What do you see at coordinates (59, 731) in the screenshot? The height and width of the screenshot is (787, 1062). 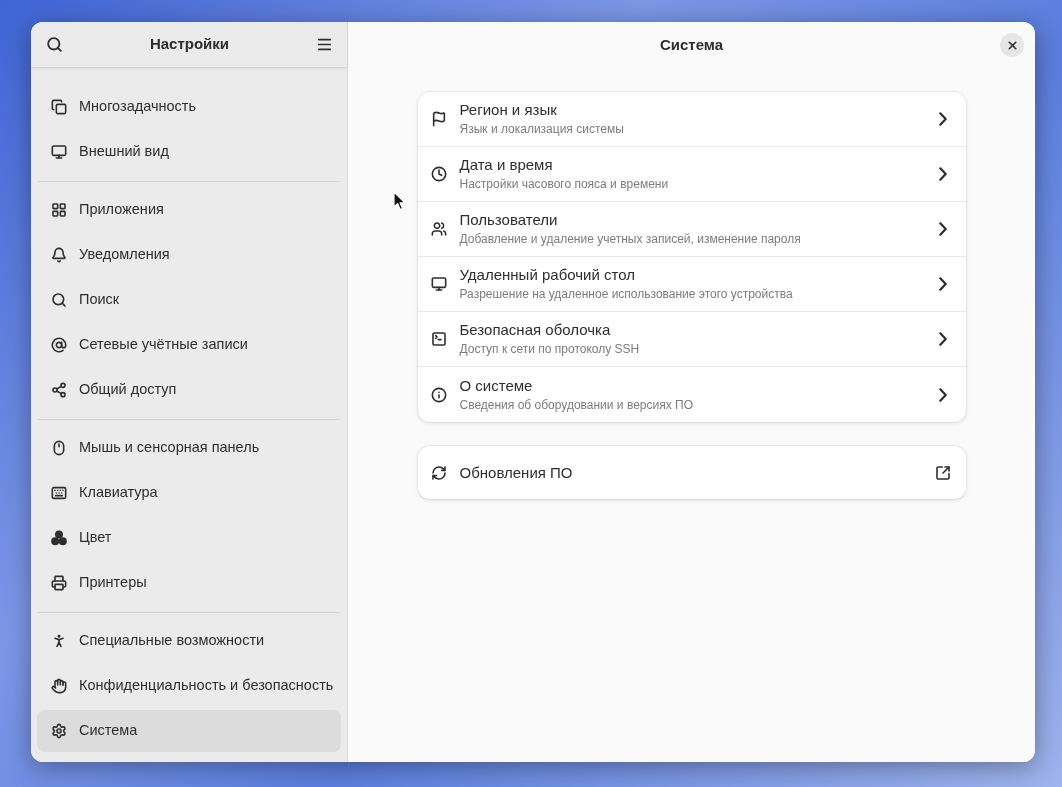 I see `gear-icon` at bounding box center [59, 731].